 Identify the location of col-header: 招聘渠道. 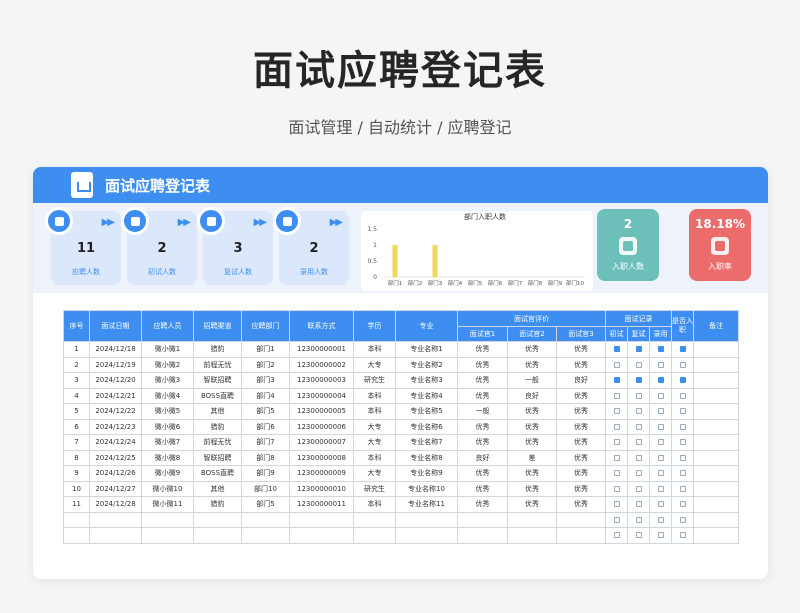
(217, 326).